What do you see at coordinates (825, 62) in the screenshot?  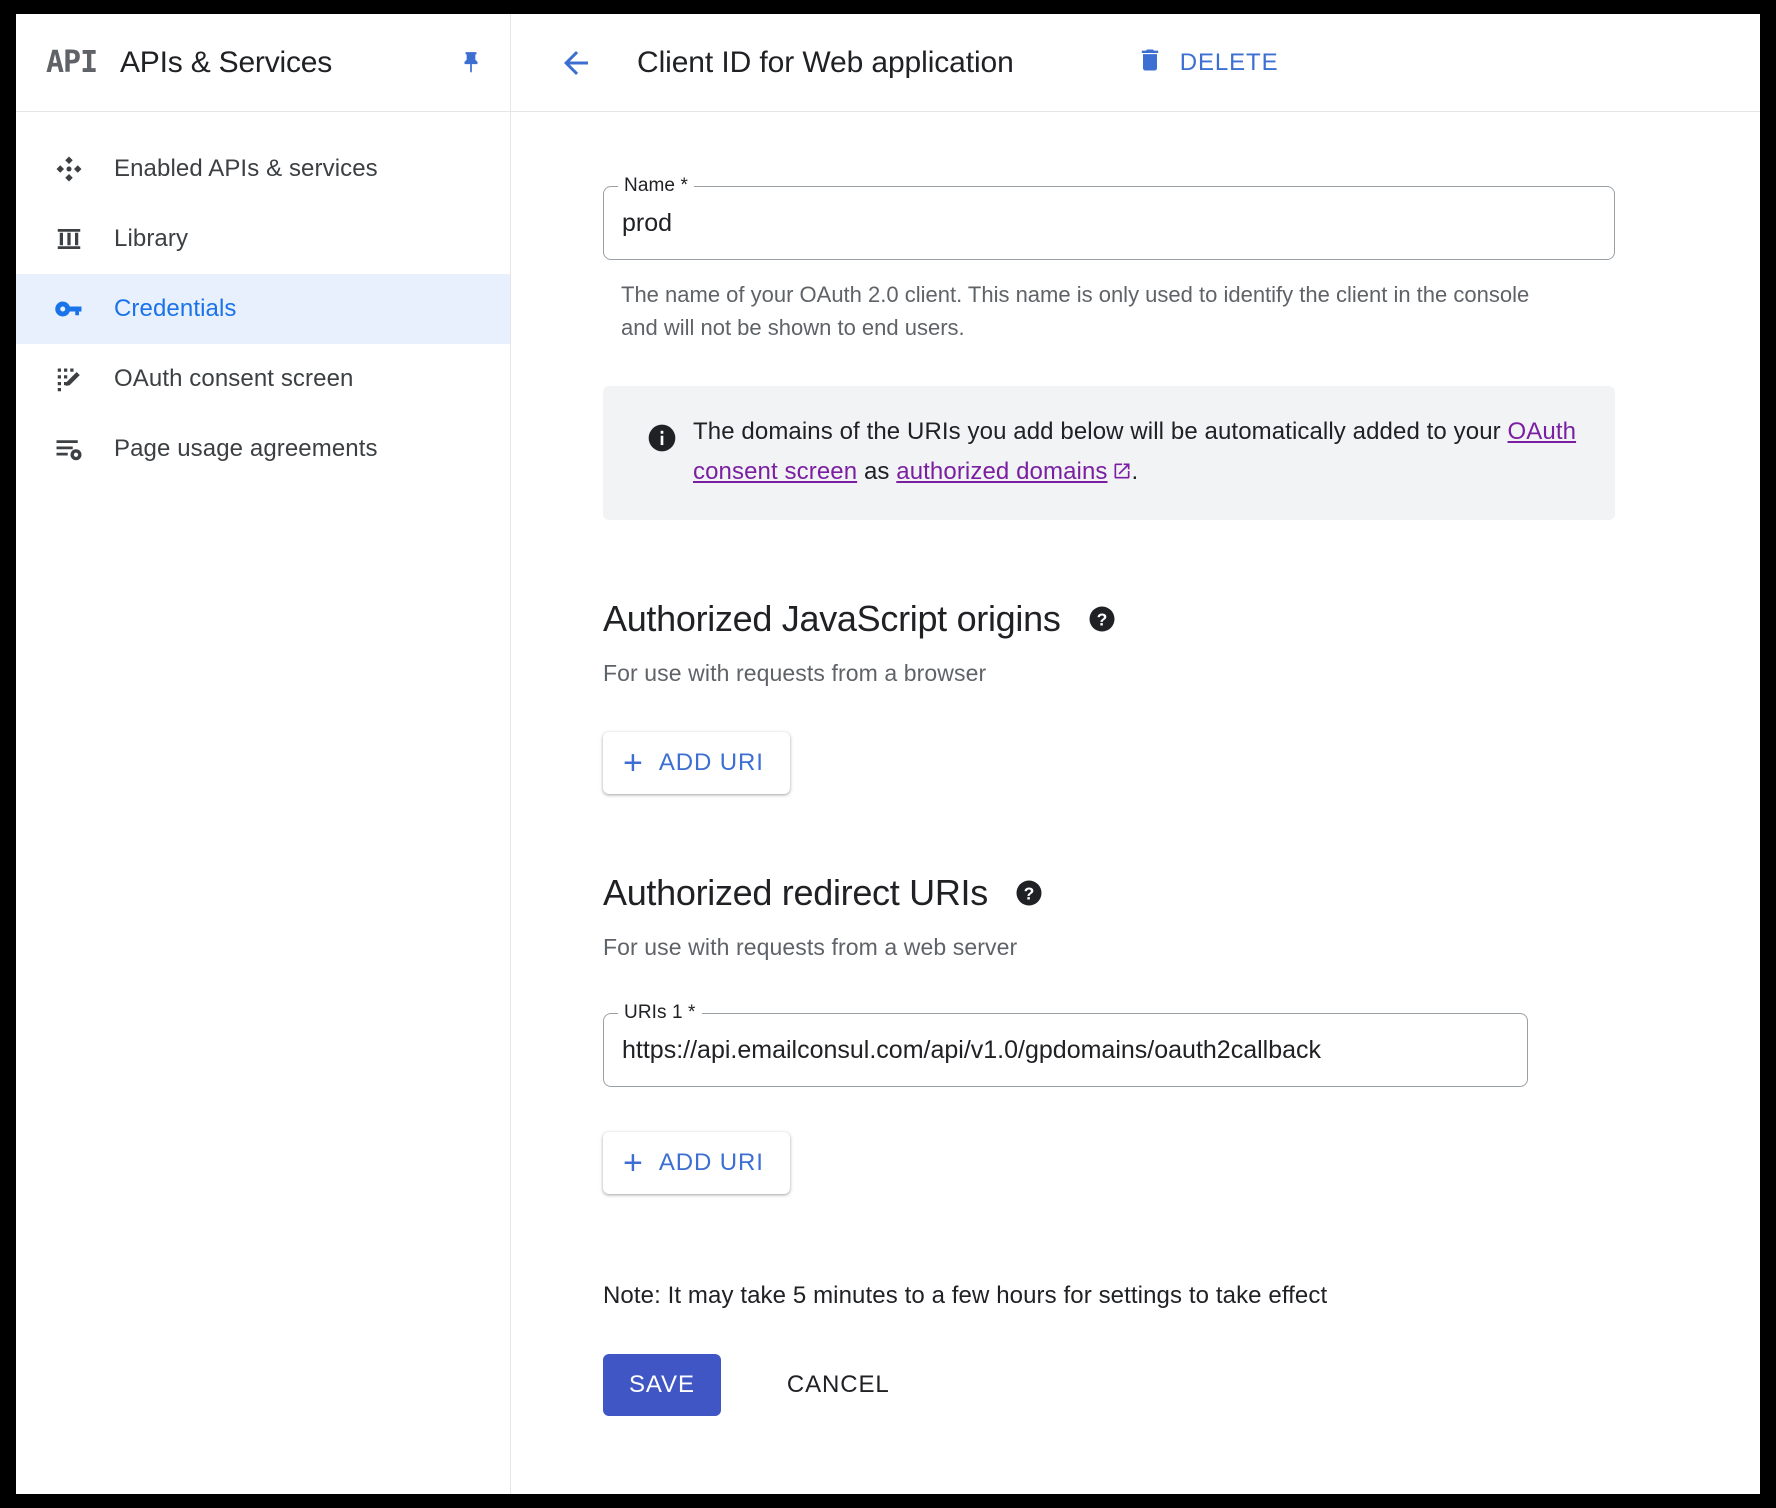 I see `page-title: Client ID for Web application` at bounding box center [825, 62].